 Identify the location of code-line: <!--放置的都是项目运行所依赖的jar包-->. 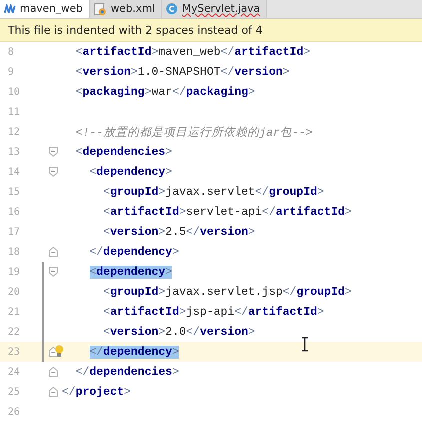
(193, 133).